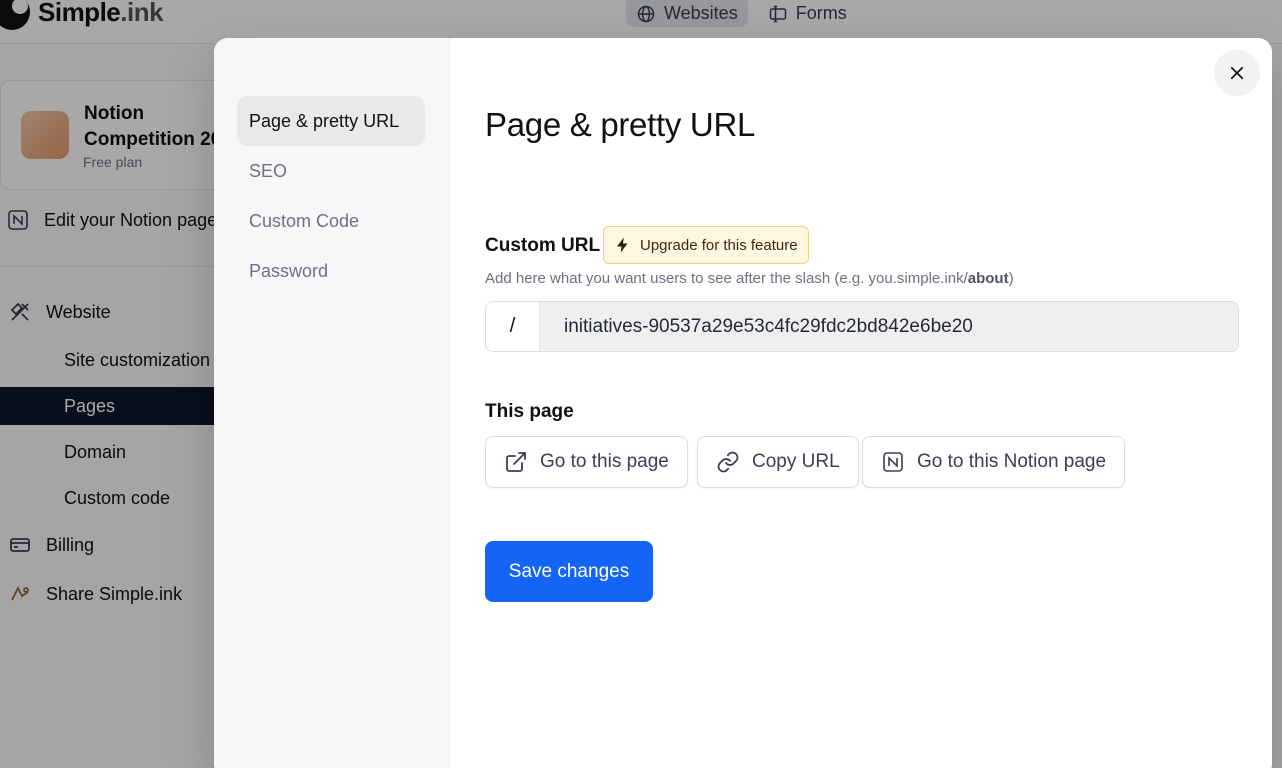  Describe the element at coordinates (604, 461) in the screenshot. I see `go-to-page-label: Go to this page` at that location.